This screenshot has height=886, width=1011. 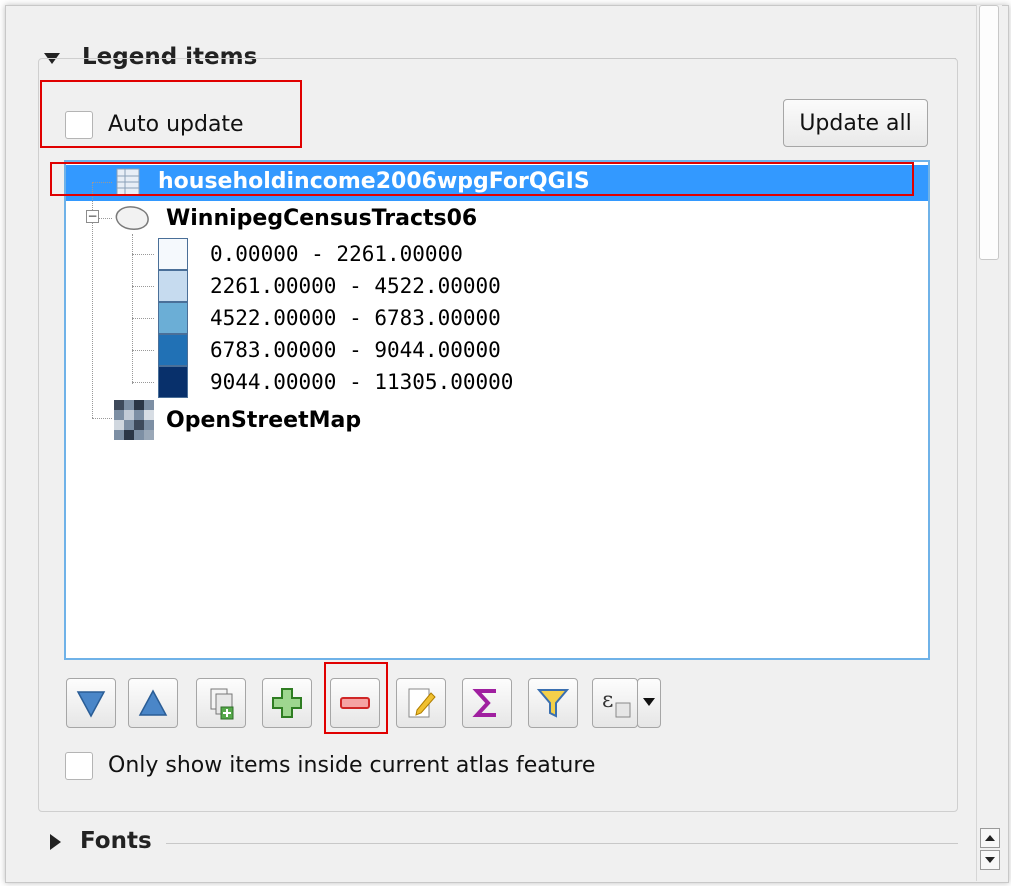 I want to click on atlas-filter-checkbox, so click(x=79, y=766).